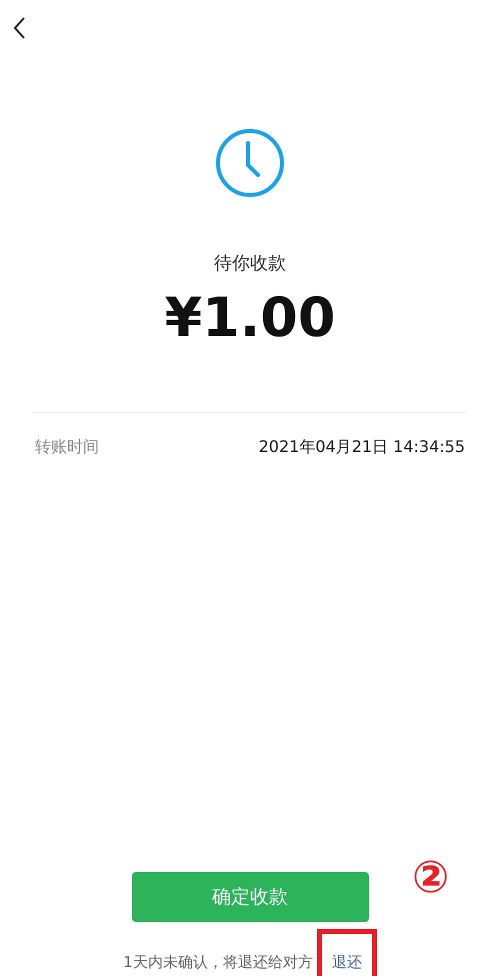 The height and width of the screenshot is (976, 500). I want to click on detail-value: 2021年04月21日 14:34:55, so click(361, 447).